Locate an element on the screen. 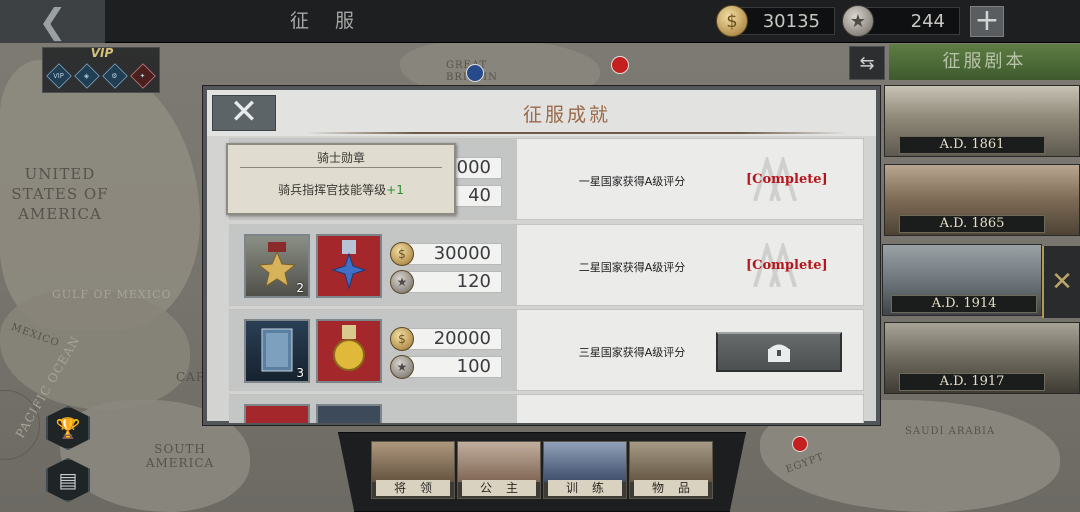 This screenshot has height=512, width=1080. tab-items: 物品 is located at coordinates (671, 470).